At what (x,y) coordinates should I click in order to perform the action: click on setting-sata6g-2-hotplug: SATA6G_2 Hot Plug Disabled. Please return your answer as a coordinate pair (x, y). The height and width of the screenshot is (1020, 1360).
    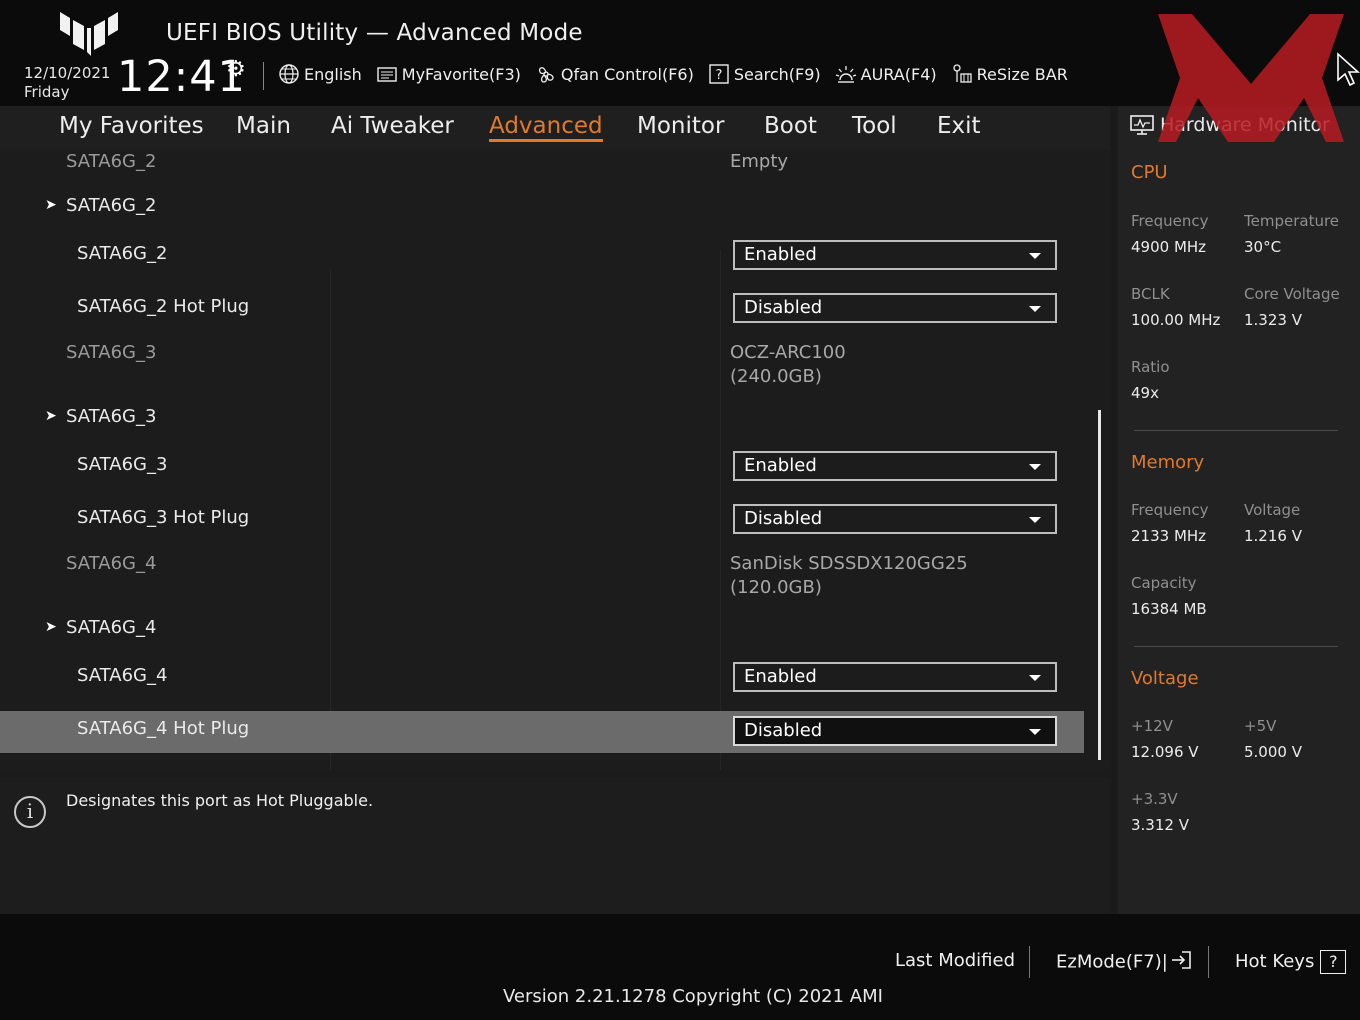
    Looking at the image, I should click on (542, 307).